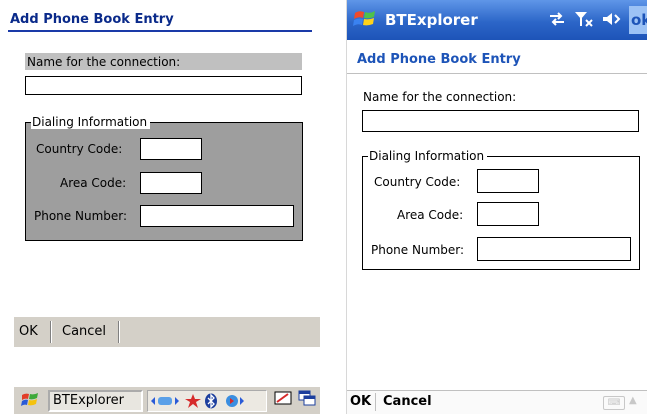  I want to click on taskbar-app-button: BTExplorer, so click(95, 401).